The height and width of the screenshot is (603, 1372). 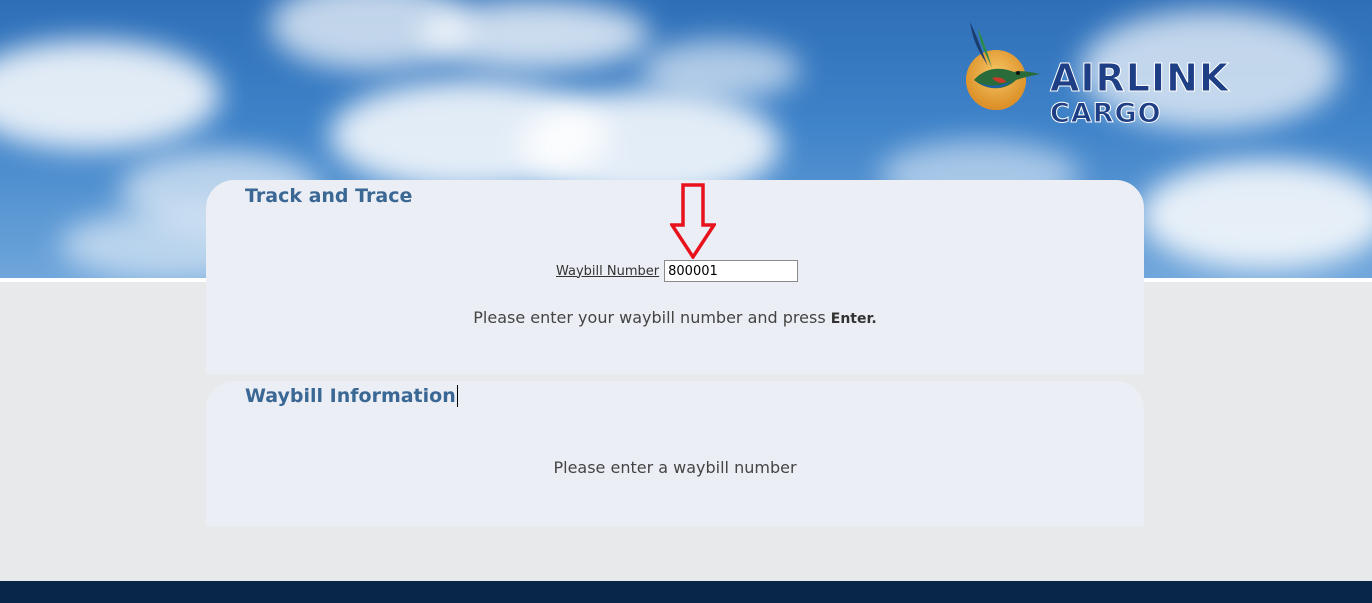 I want to click on waybill-number-input, so click(x=731, y=271).